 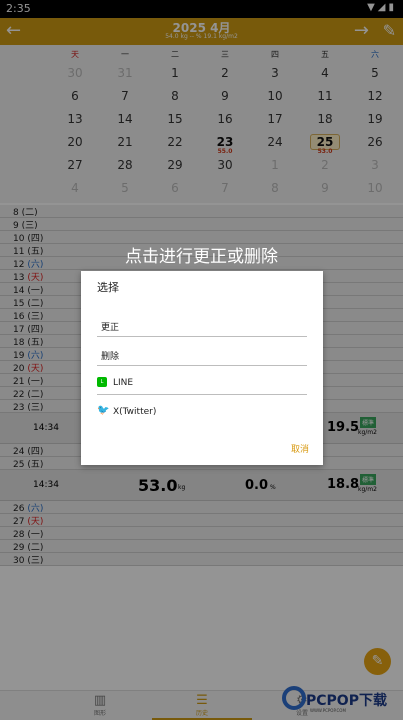 What do you see at coordinates (300, 448) in the screenshot?
I see `cancel-button: 取消` at bounding box center [300, 448].